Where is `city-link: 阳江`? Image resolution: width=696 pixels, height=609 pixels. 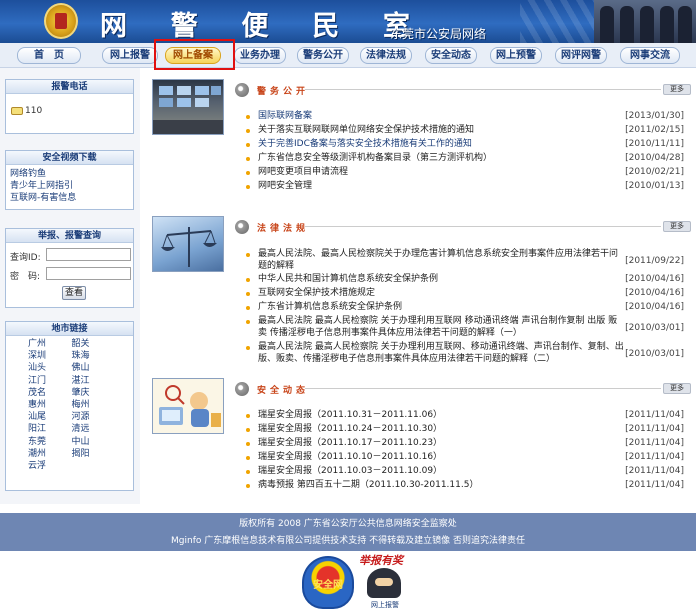
city-link: 阳江 is located at coordinates (50, 429).